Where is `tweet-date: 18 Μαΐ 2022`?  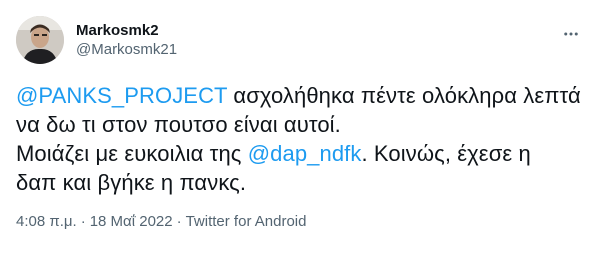
tweet-date: 18 Μαΐ 2022 is located at coordinates (131, 221).